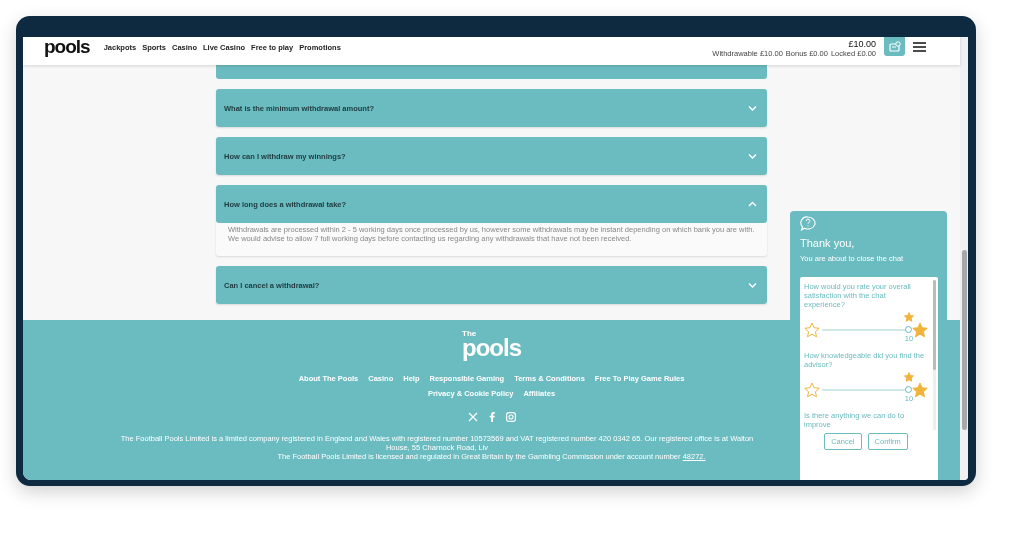  Describe the element at coordinates (491, 417) in the screenshot. I see `facebook-icon` at that location.